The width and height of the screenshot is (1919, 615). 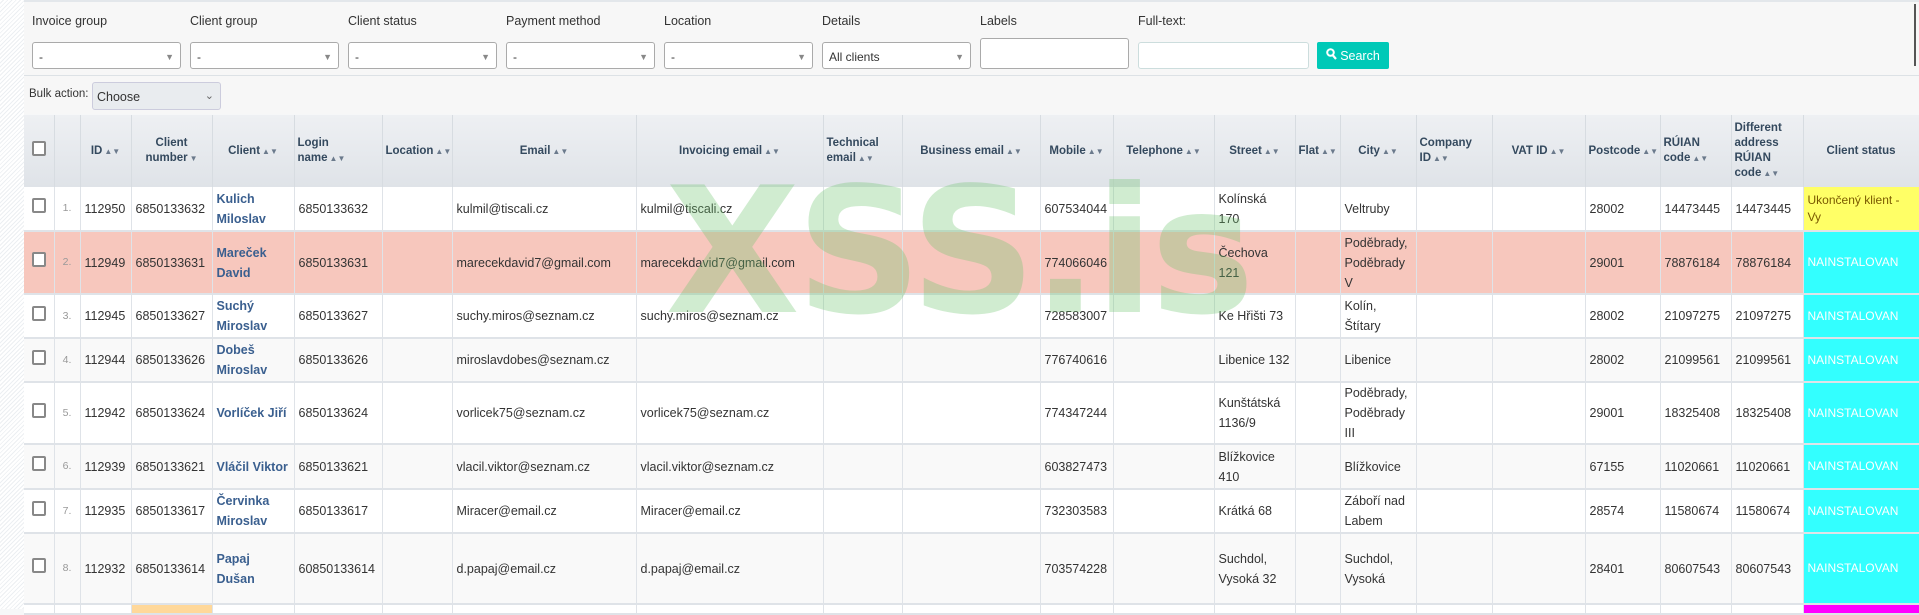 I want to click on vertical-scrollbar, so click(x=1915, y=35).